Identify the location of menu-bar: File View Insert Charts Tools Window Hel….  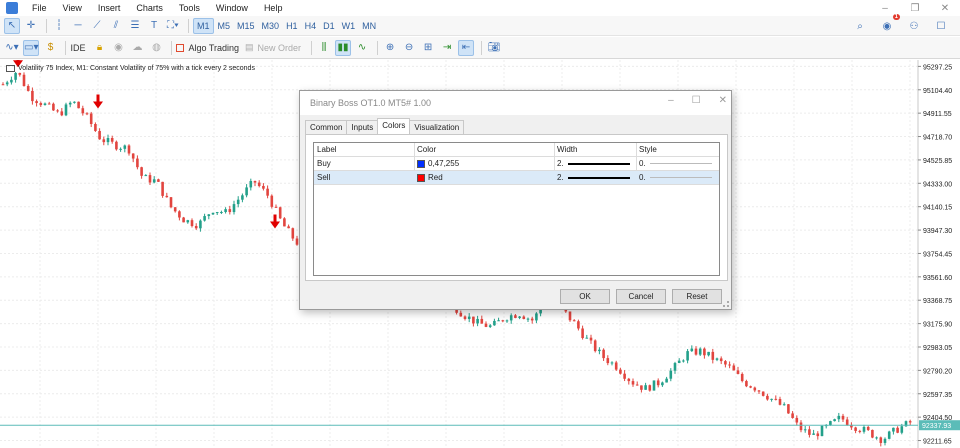
(480, 8).